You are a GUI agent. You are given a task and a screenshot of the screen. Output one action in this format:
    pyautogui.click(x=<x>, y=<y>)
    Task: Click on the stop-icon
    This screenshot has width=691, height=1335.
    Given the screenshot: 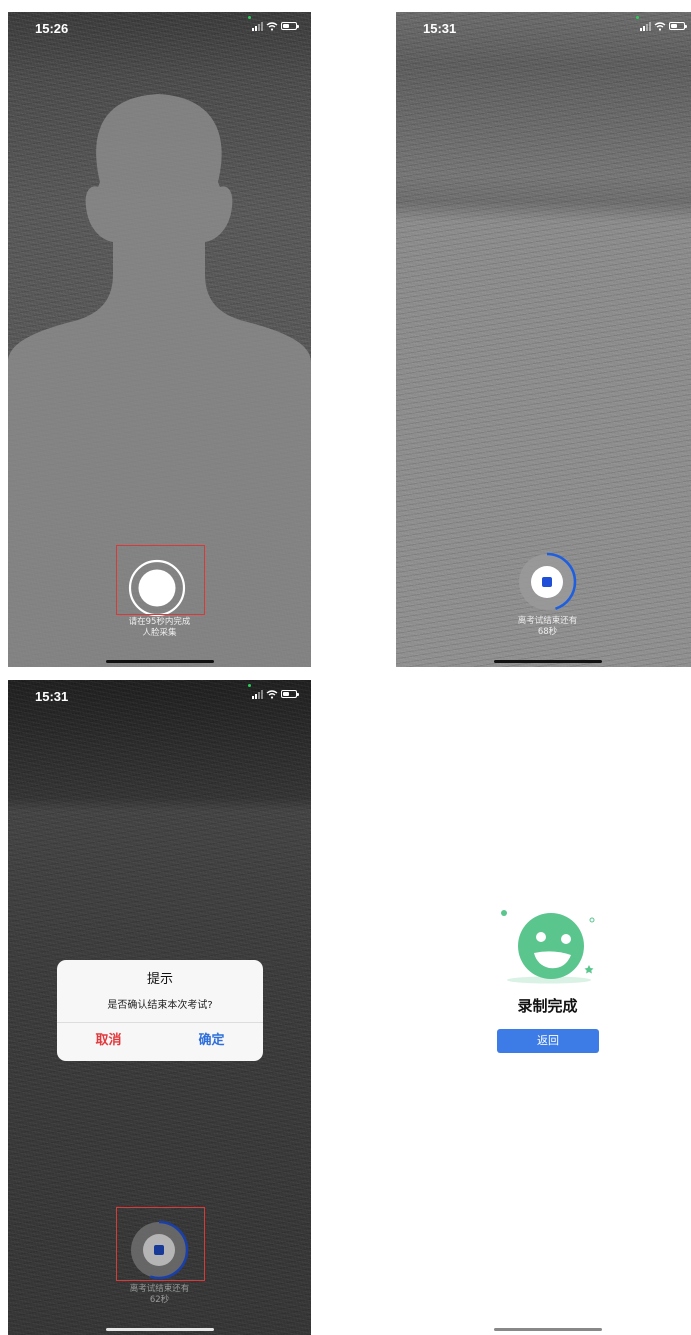 What is the action you would take?
    pyautogui.click(x=547, y=582)
    